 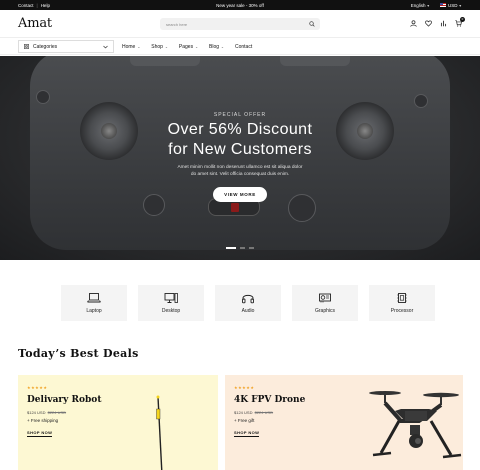 What do you see at coordinates (240, 140) in the screenshot?
I see `hero-headline: Over 56% Discount for New Customers` at bounding box center [240, 140].